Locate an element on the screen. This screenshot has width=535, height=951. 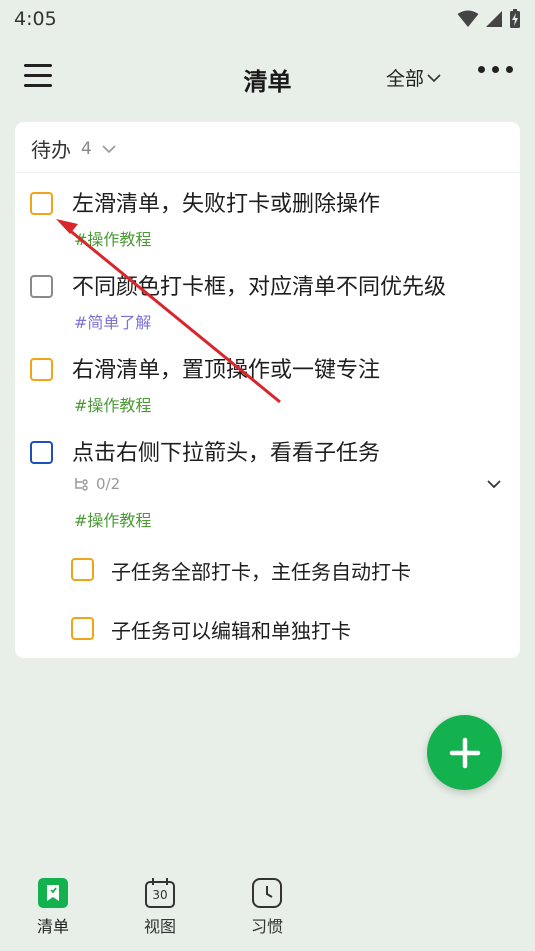
plus-icon is located at coordinates (464, 752).